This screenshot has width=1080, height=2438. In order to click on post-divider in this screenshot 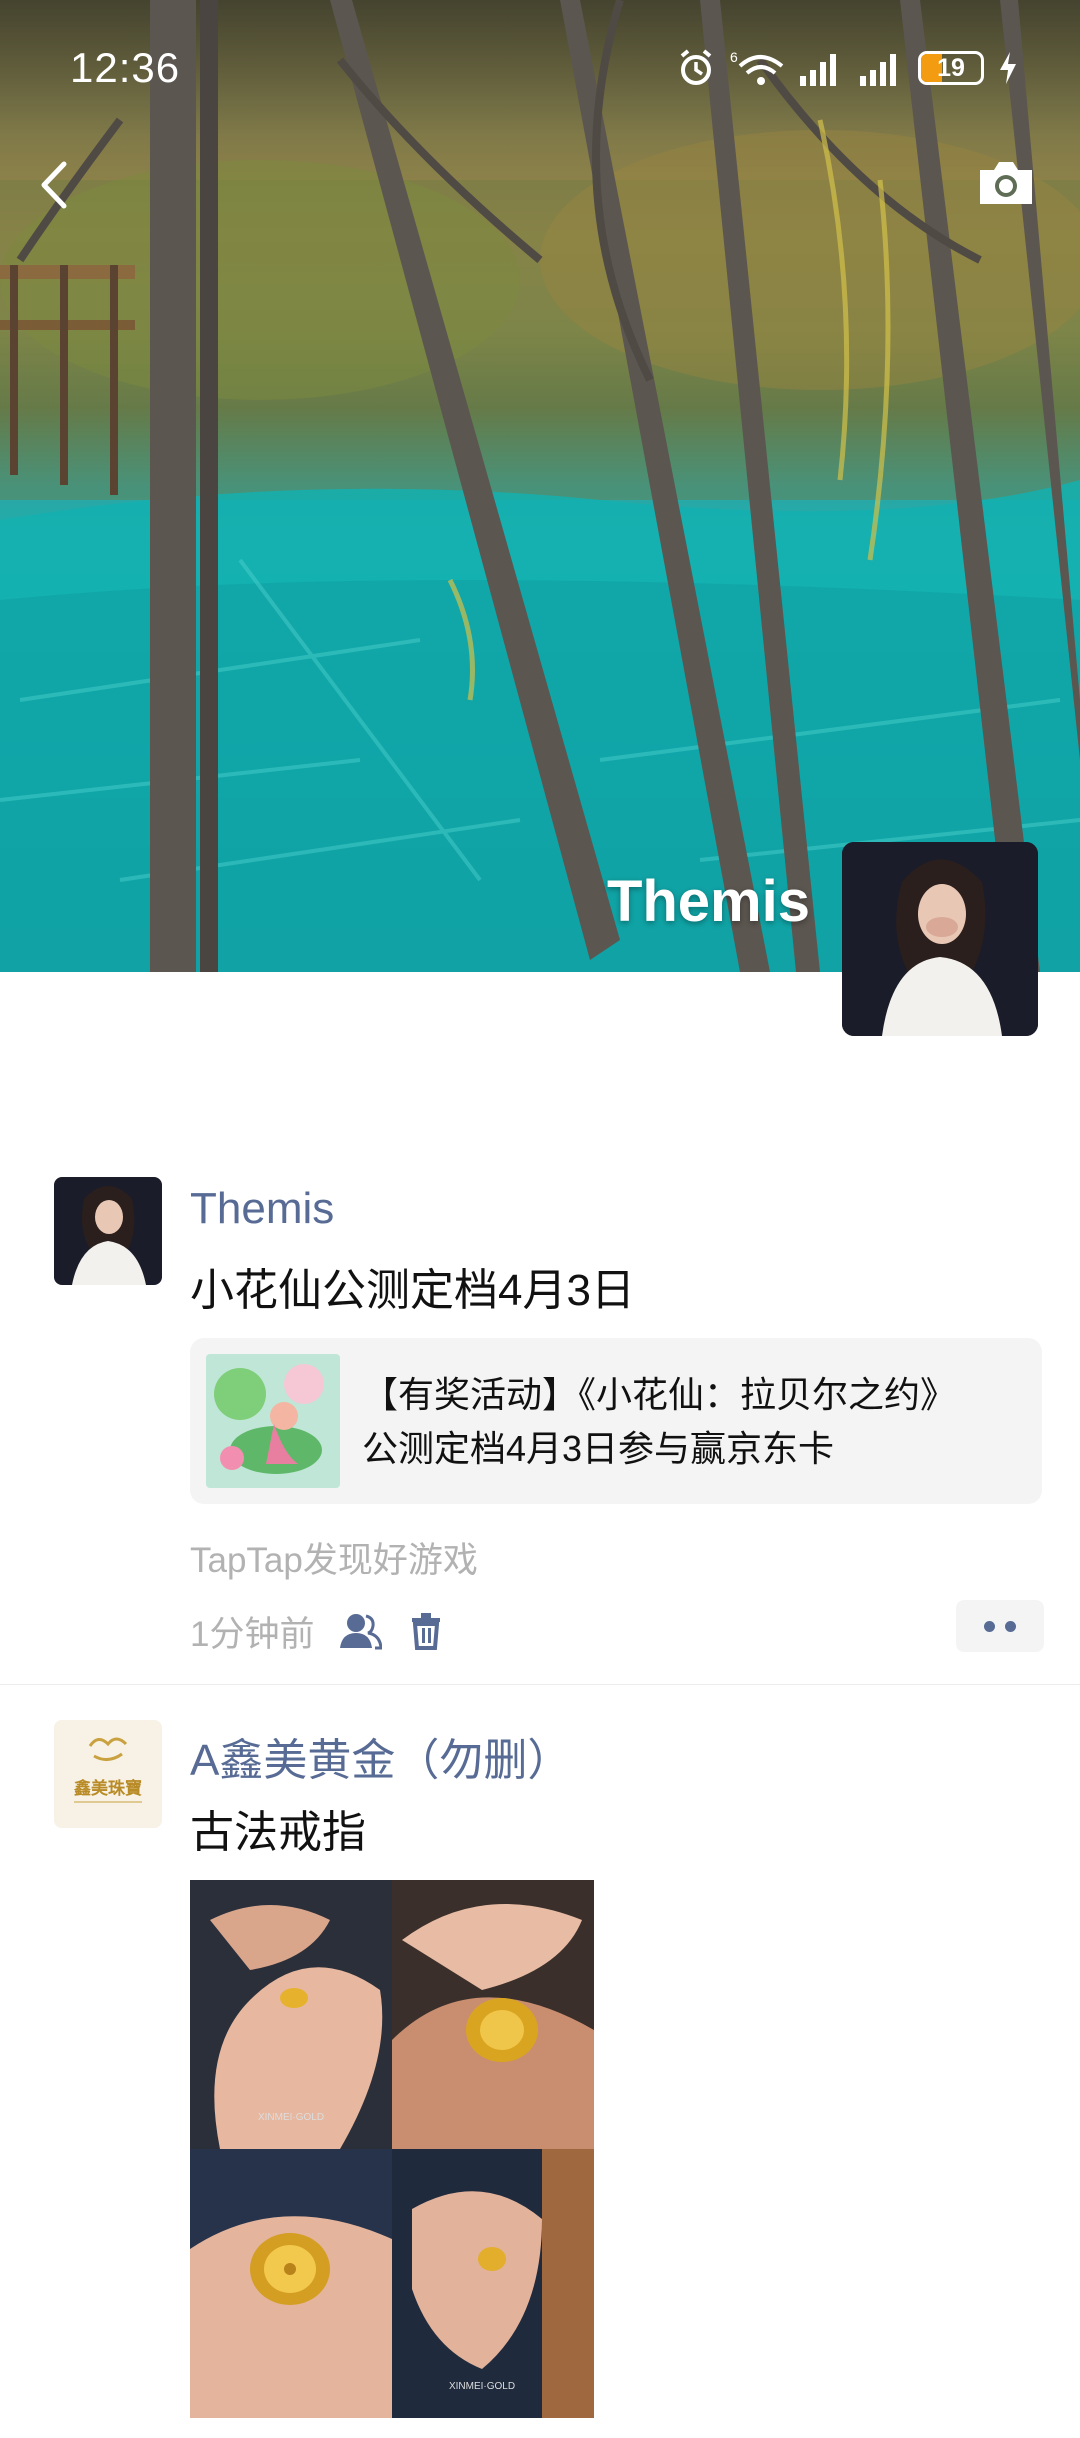, I will do `click(540, 1684)`.